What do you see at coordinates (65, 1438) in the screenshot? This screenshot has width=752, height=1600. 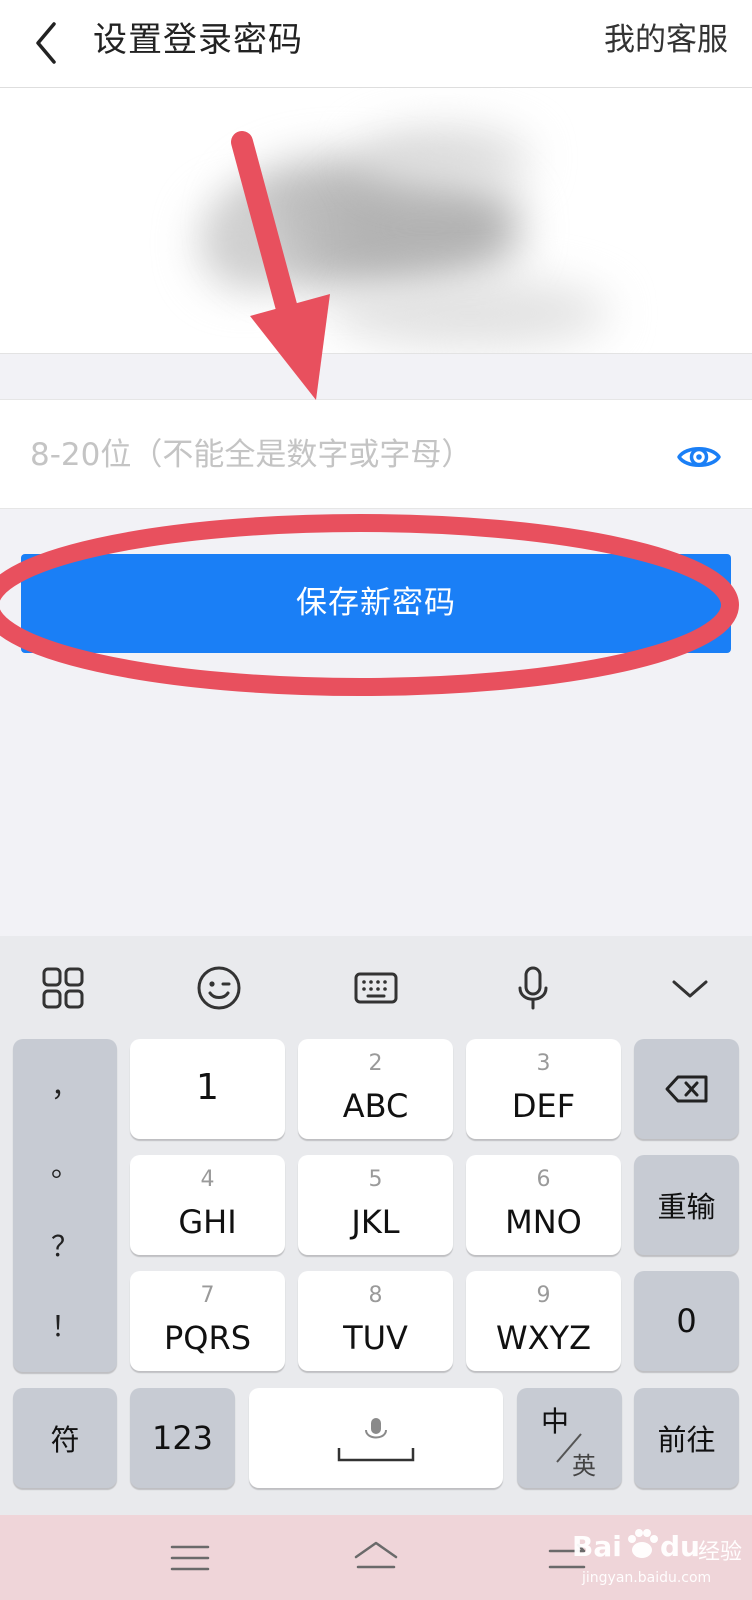 I see `symbols-key: 符` at bounding box center [65, 1438].